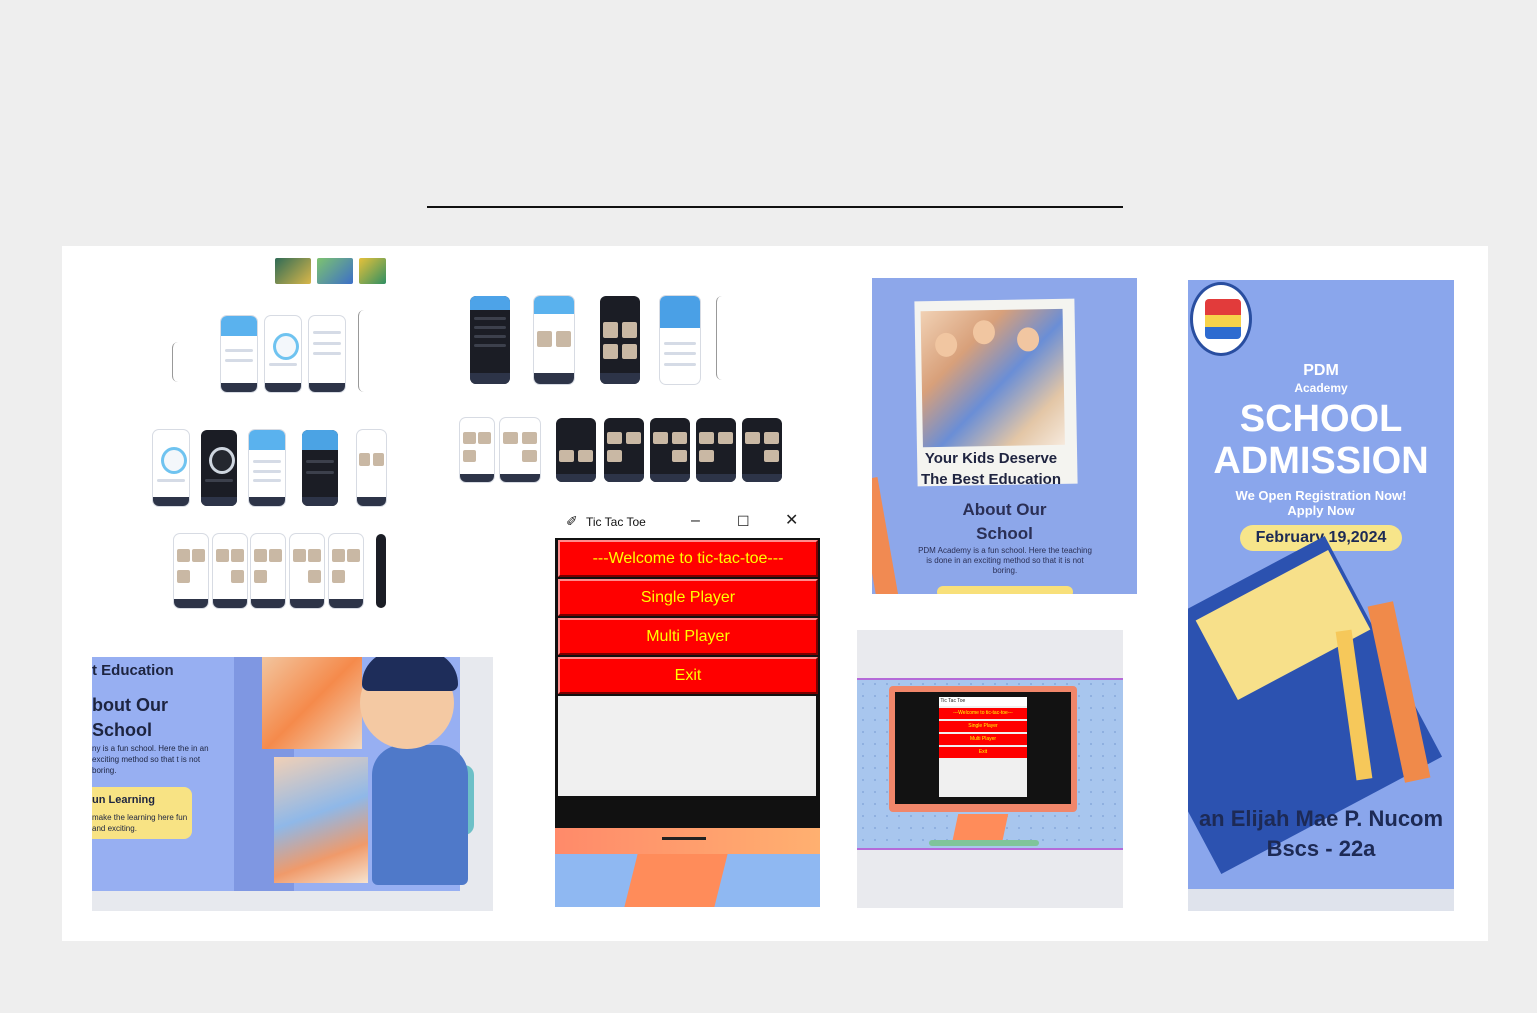 The image size is (1537, 1013). What do you see at coordinates (1321, 900) in the screenshot?
I see `poster-bottom-strip` at bounding box center [1321, 900].